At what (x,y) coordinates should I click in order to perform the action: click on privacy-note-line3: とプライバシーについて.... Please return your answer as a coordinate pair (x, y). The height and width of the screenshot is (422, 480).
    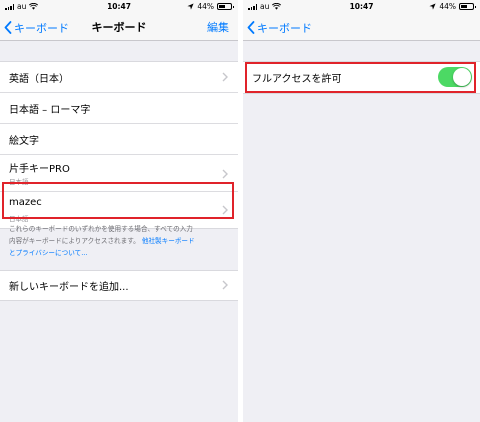
    Looking at the image, I should click on (118, 253).